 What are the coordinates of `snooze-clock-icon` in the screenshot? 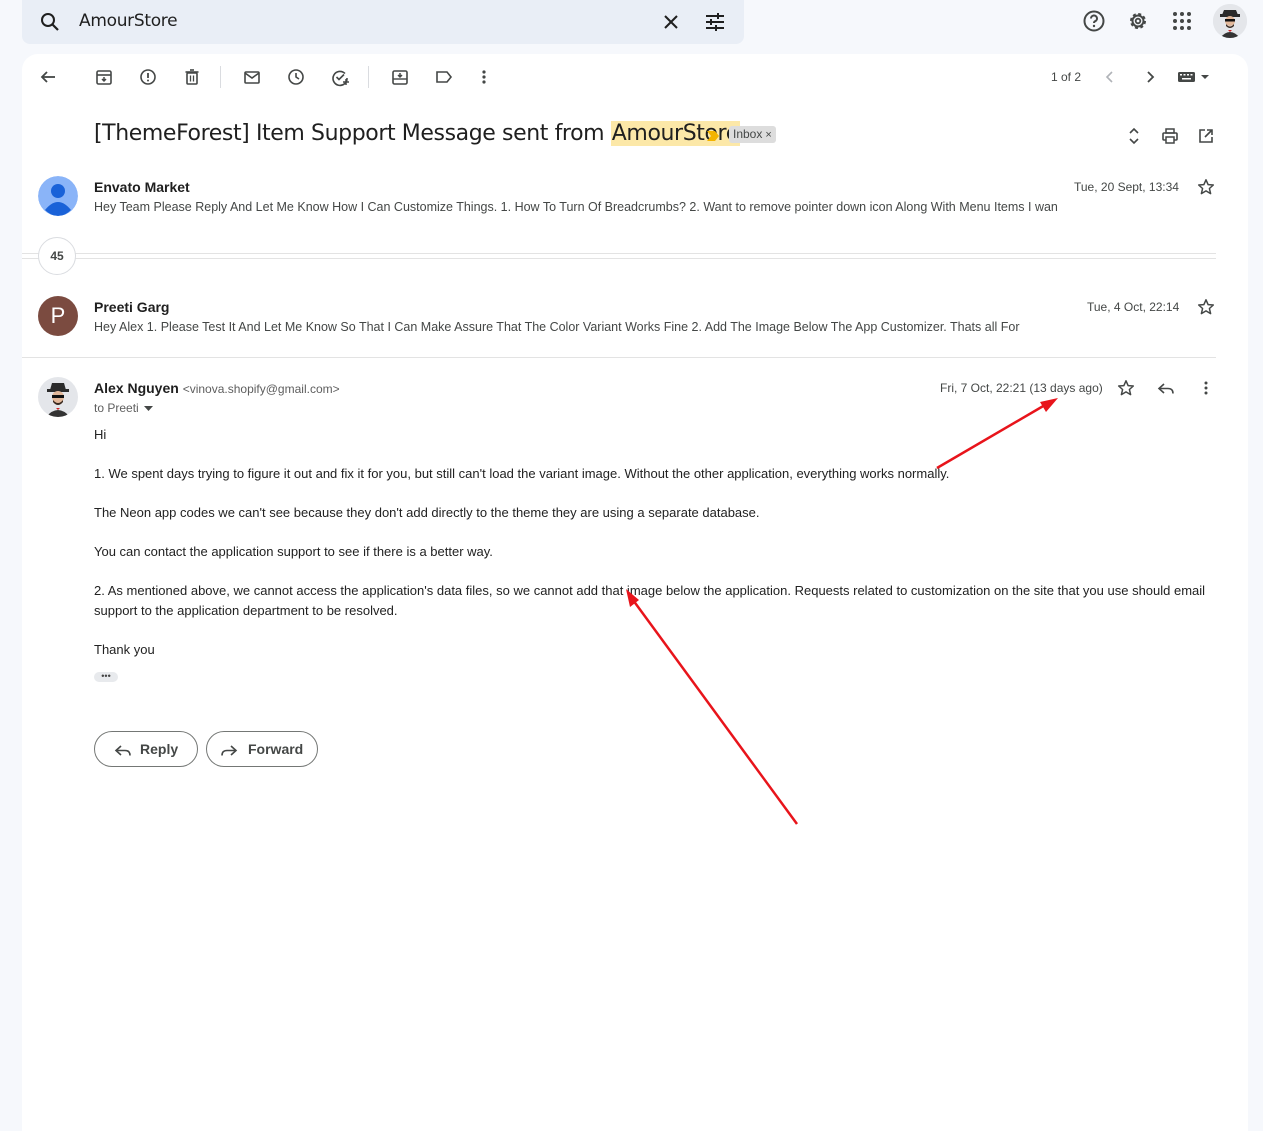 It's located at (296, 77).